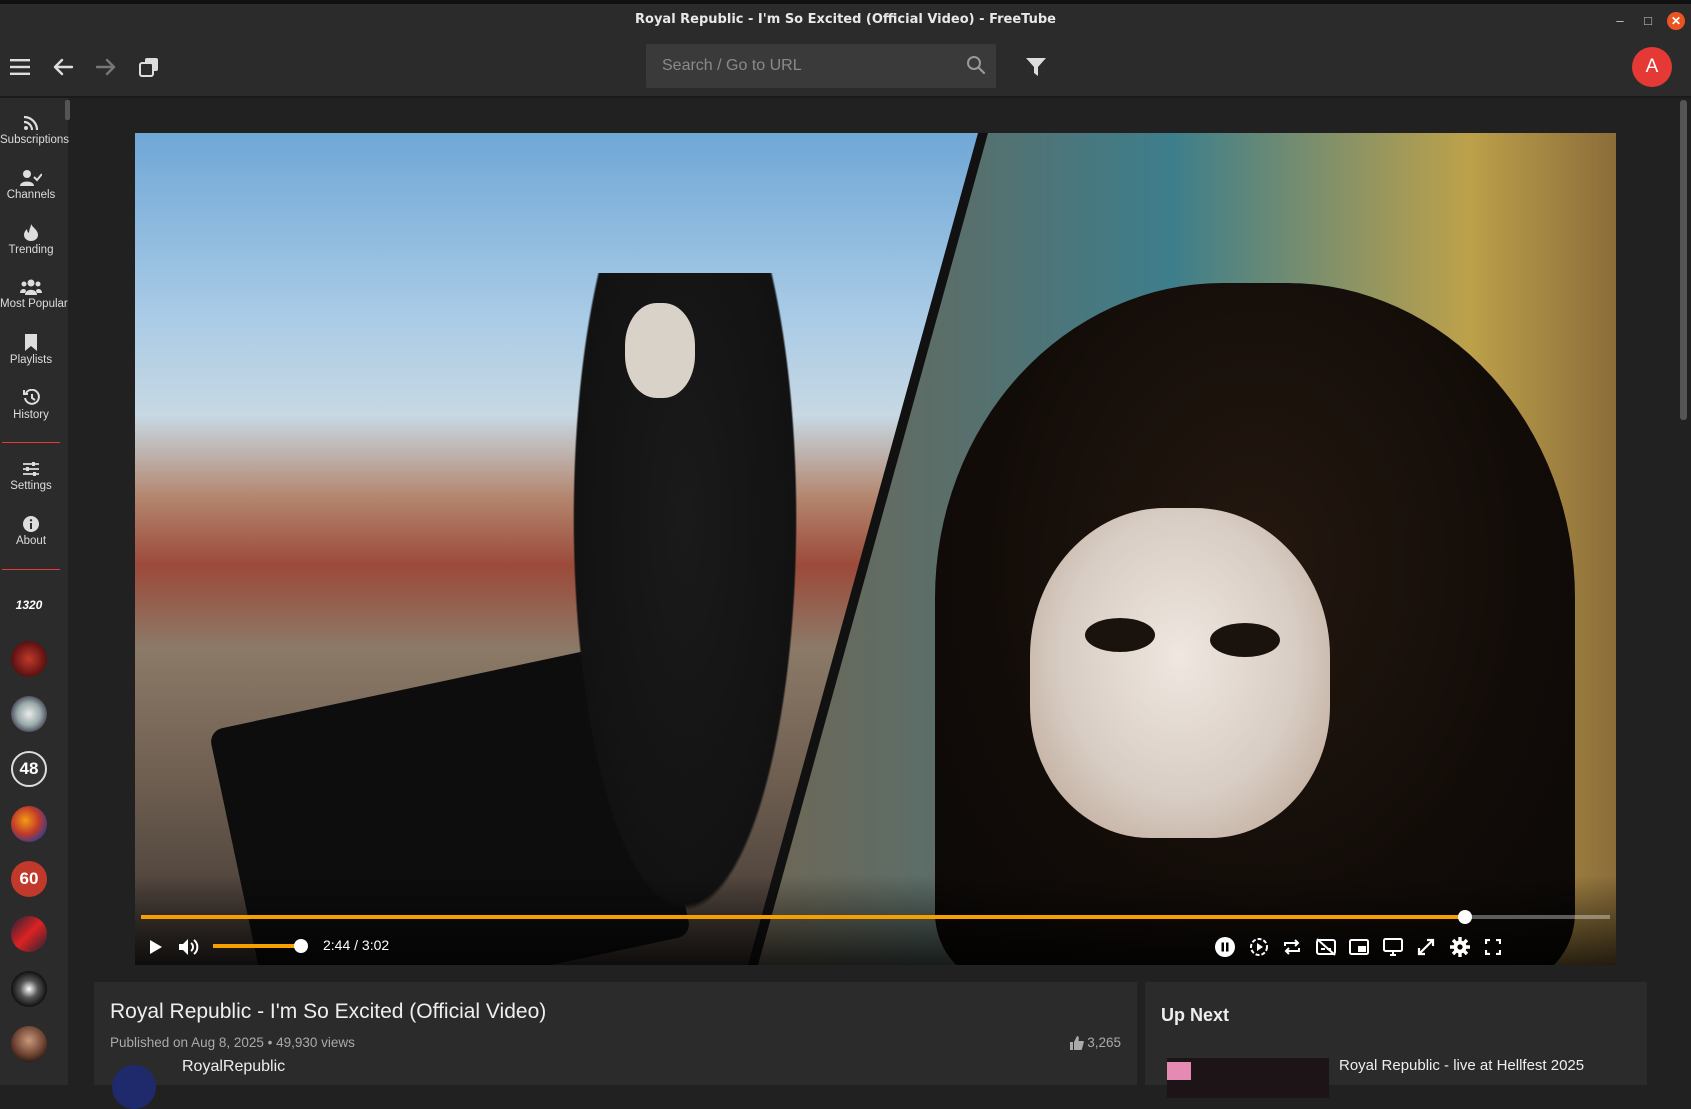 The width and height of the screenshot is (1691, 1109). What do you see at coordinates (31, 541) in the screenshot?
I see `sidebar-item-label: About` at bounding box center [31, 541].